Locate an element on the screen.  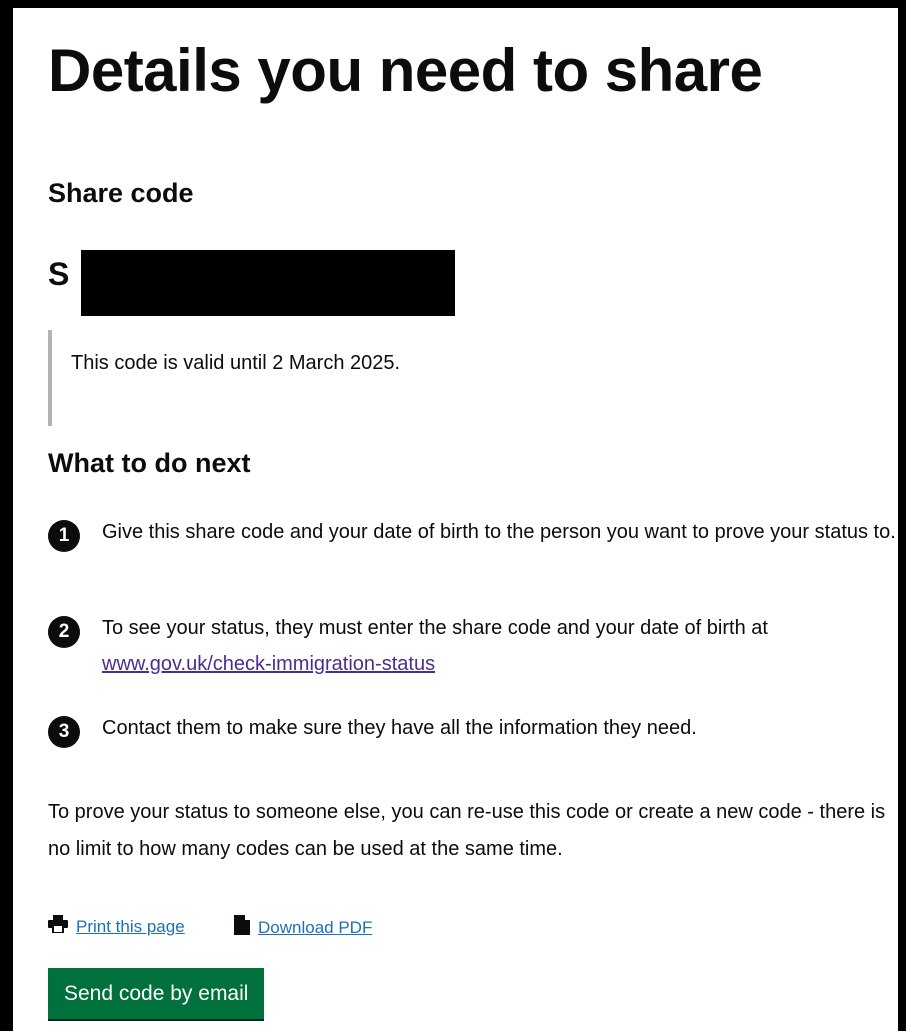
step-number-2: 2 is located at coordinates (64, 632).